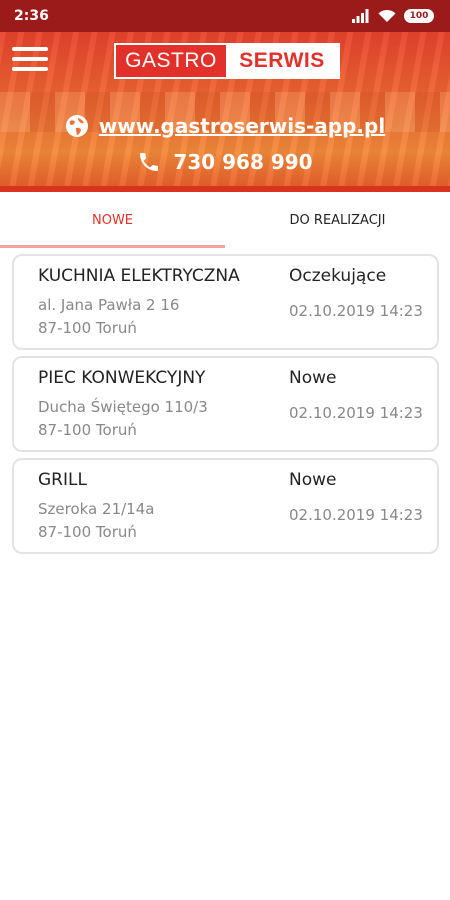 The width and height of the screenshot is (450, 900). I want to click on tab-nowe-label: NOWE, so click(112, 220).